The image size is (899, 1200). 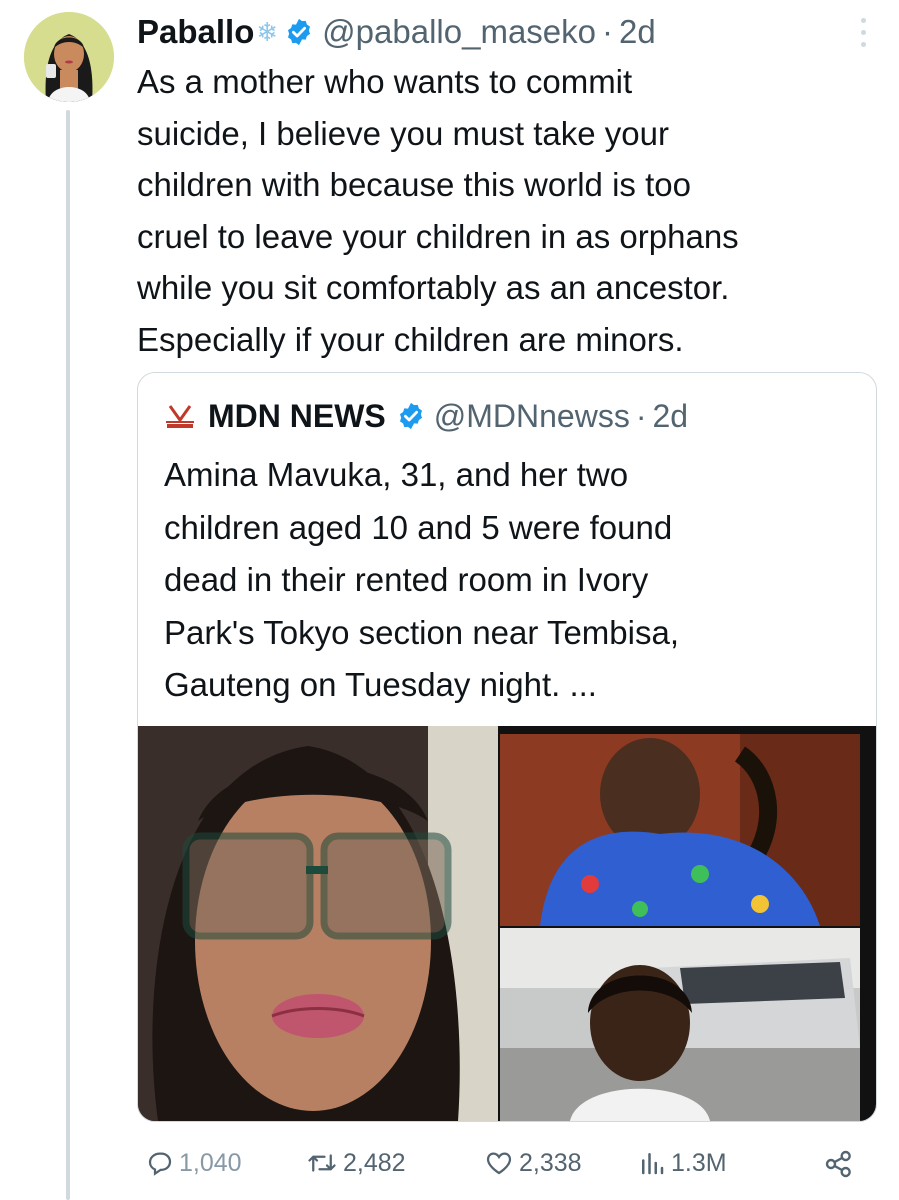 I want to click on quoted-line: Amina Mavuka, 31, and her two, so click(x=396, y=474).